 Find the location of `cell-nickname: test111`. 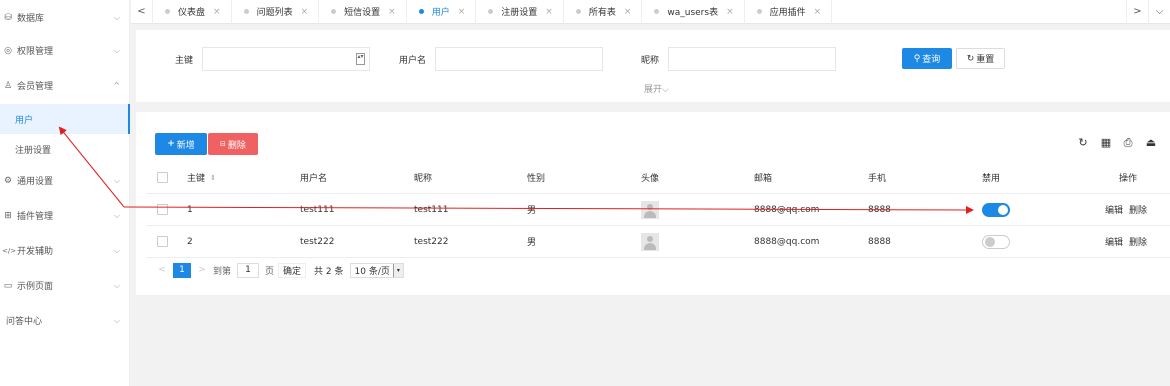

cell-nickname: test111 is located at coordinates (431, 209).